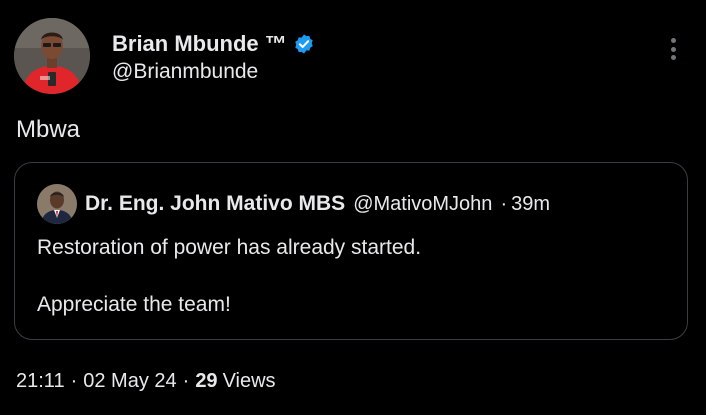 The height and width of the screenshot is (415, 706). I want to click on author-name-row: Brian Mbunde ™, so click(213, 44).